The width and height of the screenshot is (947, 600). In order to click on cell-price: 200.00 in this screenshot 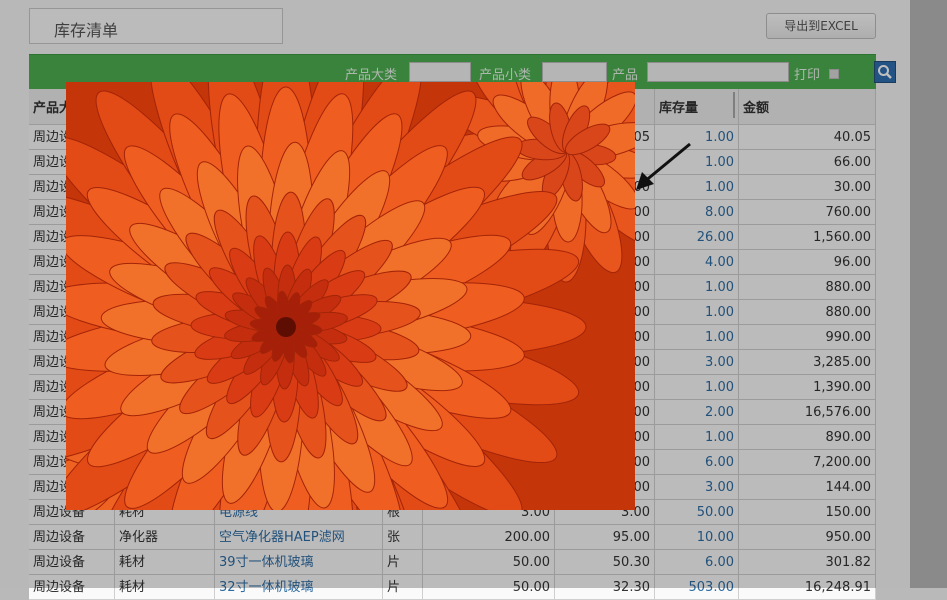, I will do `click(489, 537)`.